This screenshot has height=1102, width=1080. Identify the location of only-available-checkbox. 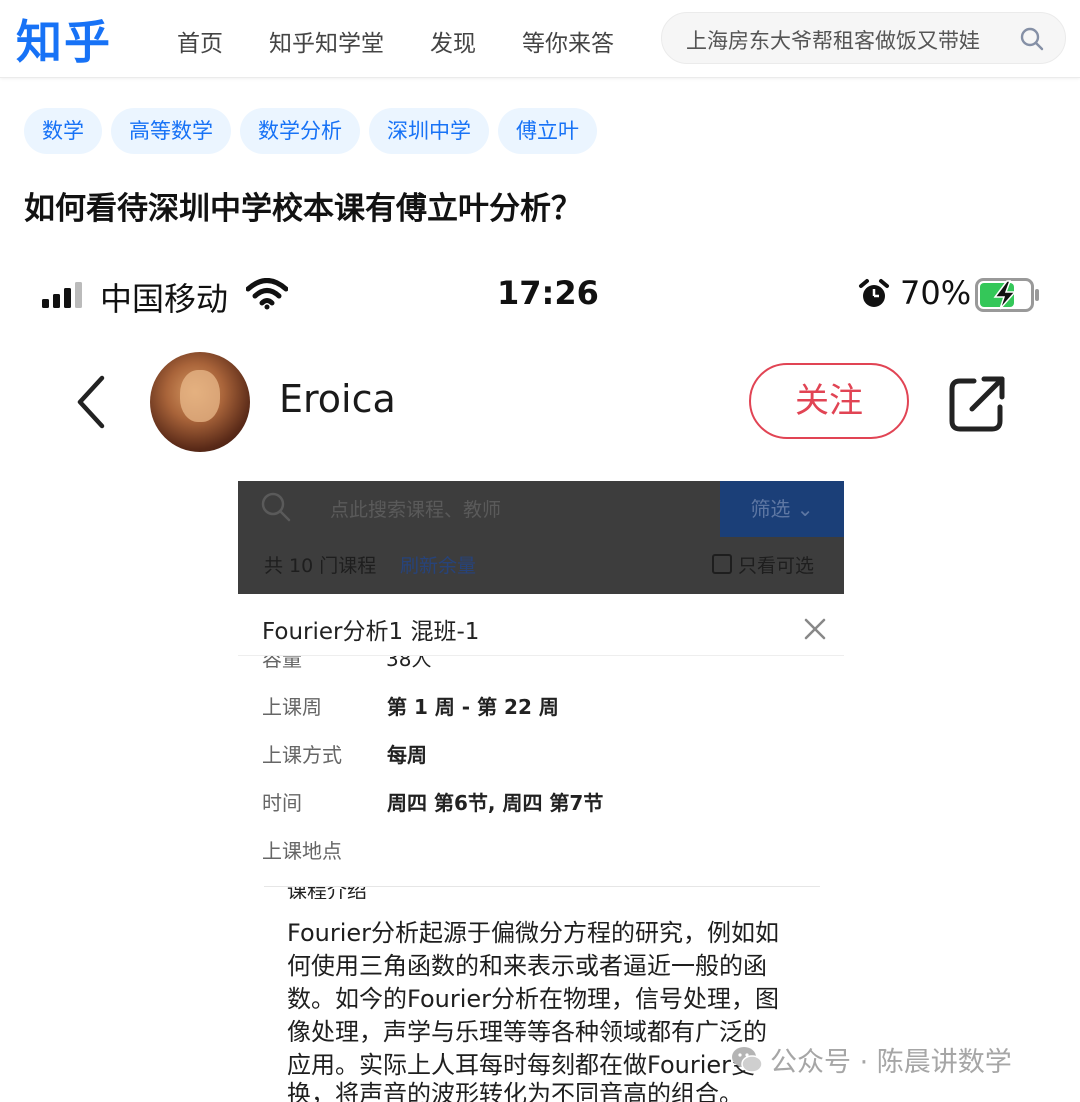
(722, 564).